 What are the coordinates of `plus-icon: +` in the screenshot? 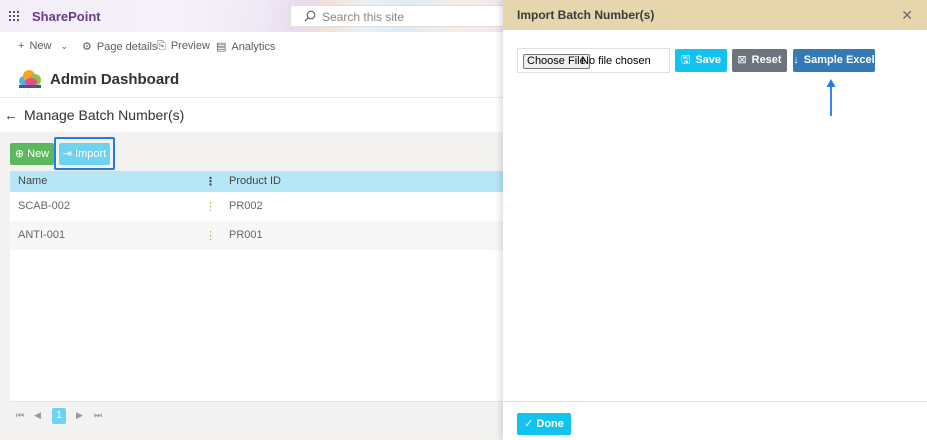 It's located at (21, 46).